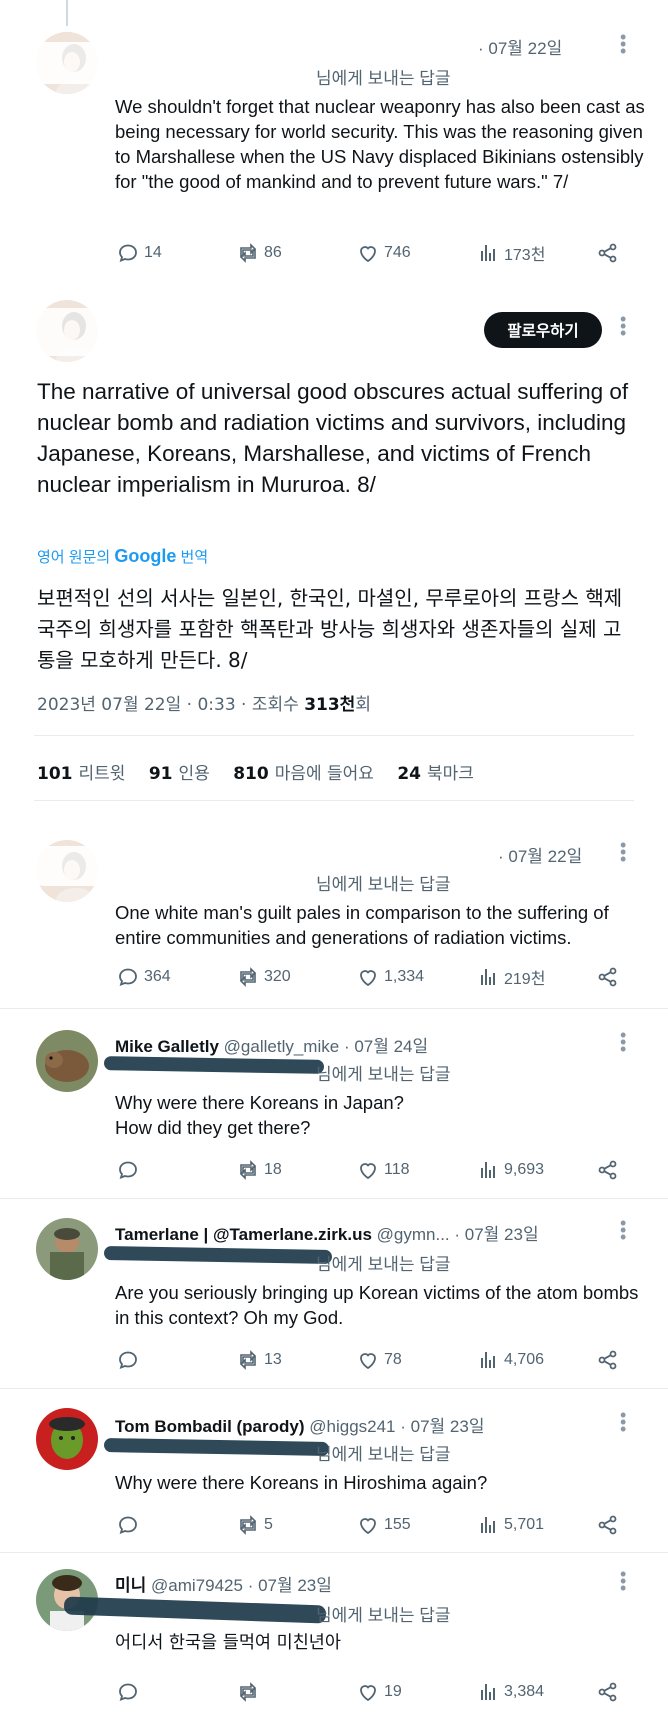 The width and height of the screenshot is (668, 1716). I want to click on like-button: 78, so click(379, 1360).